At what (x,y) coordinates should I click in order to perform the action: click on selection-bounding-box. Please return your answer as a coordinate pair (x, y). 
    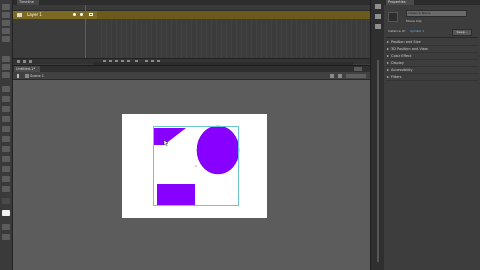
    Looking at the image, I should click on (196, 166).